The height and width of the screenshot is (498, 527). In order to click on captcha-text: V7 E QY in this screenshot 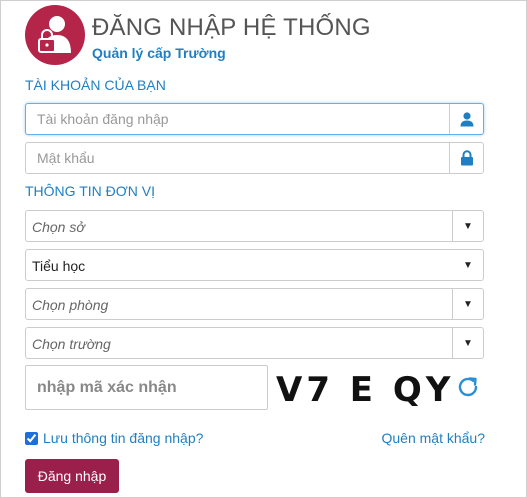, I will do `click(364, 390)`.